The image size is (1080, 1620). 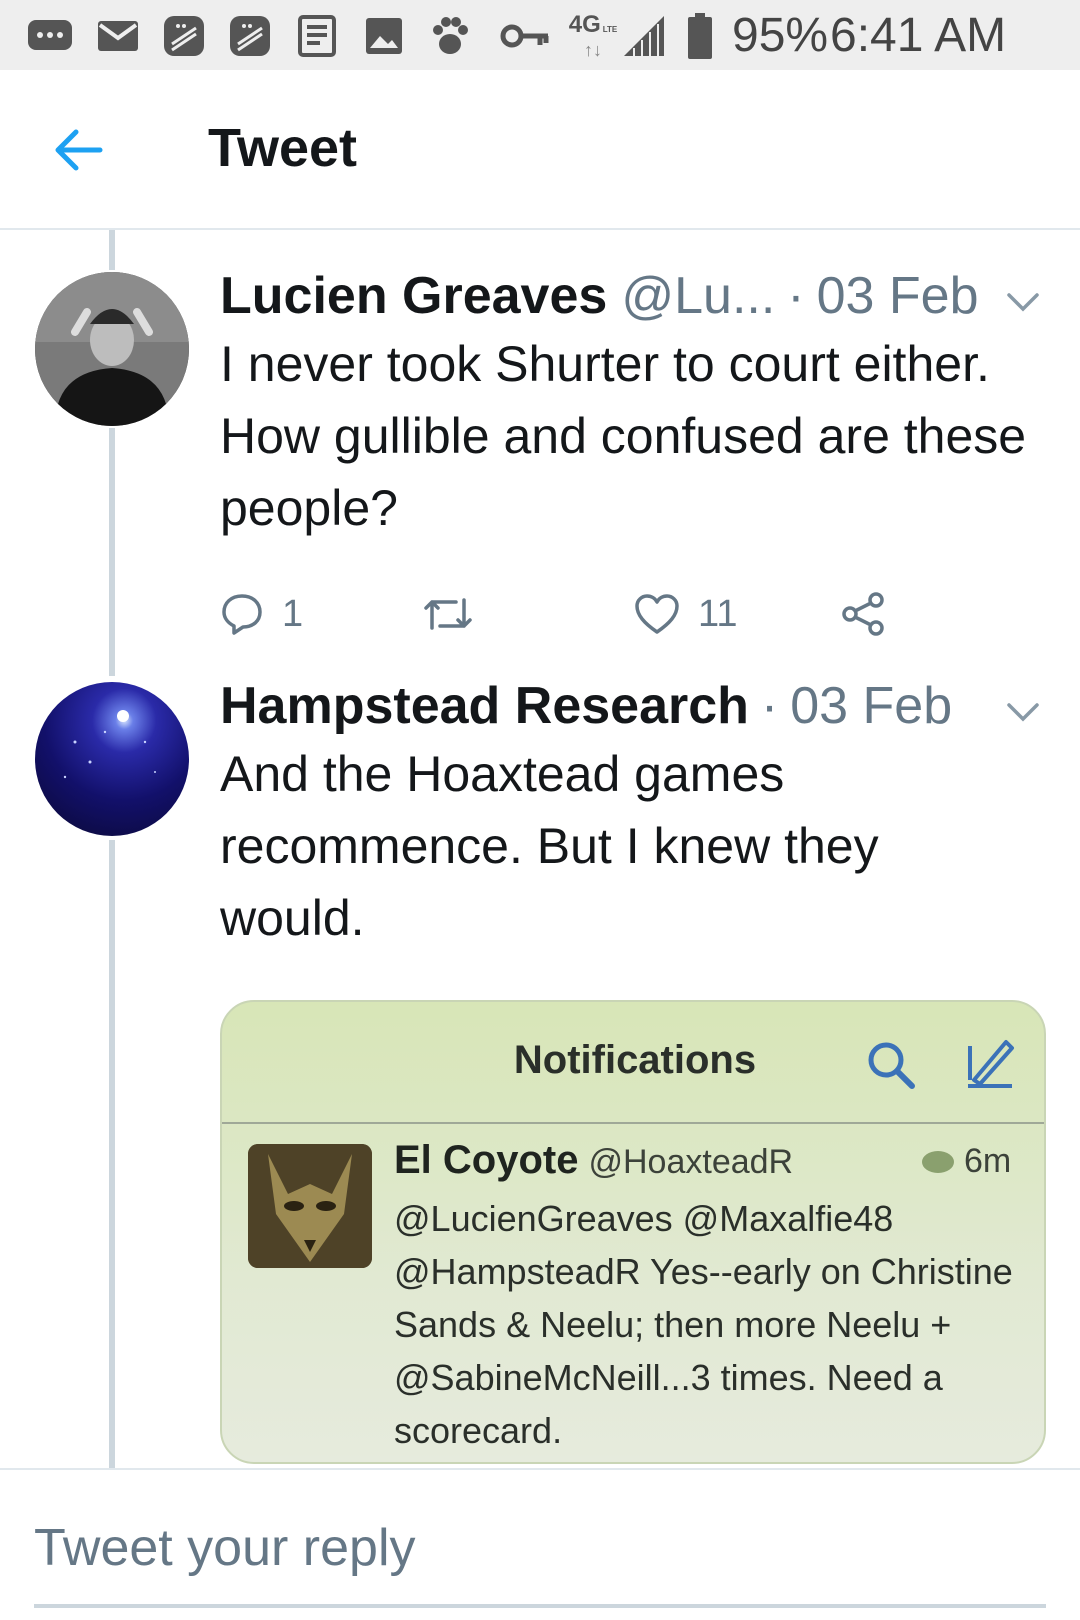 What do you see at coordinates (780, 35) in the screenshot?
I see `battery-percent: 95%` at bounding box center [780, 35].